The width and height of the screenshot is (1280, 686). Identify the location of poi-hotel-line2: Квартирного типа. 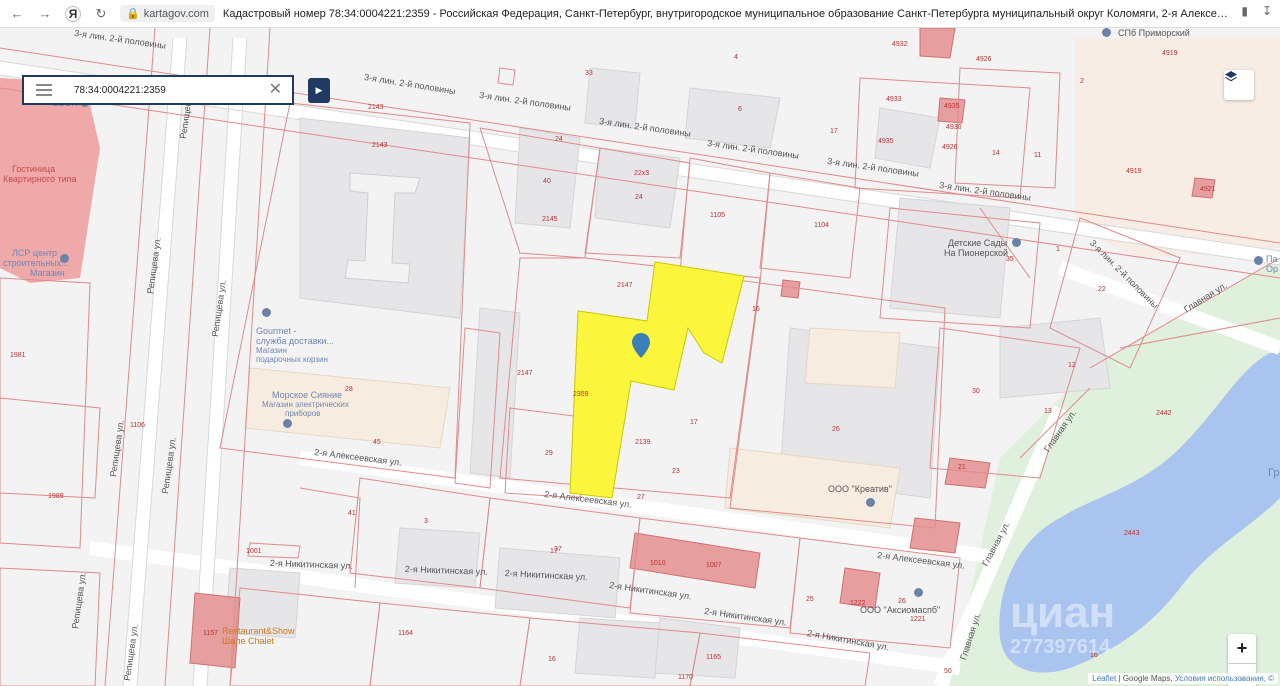
(40, 179).